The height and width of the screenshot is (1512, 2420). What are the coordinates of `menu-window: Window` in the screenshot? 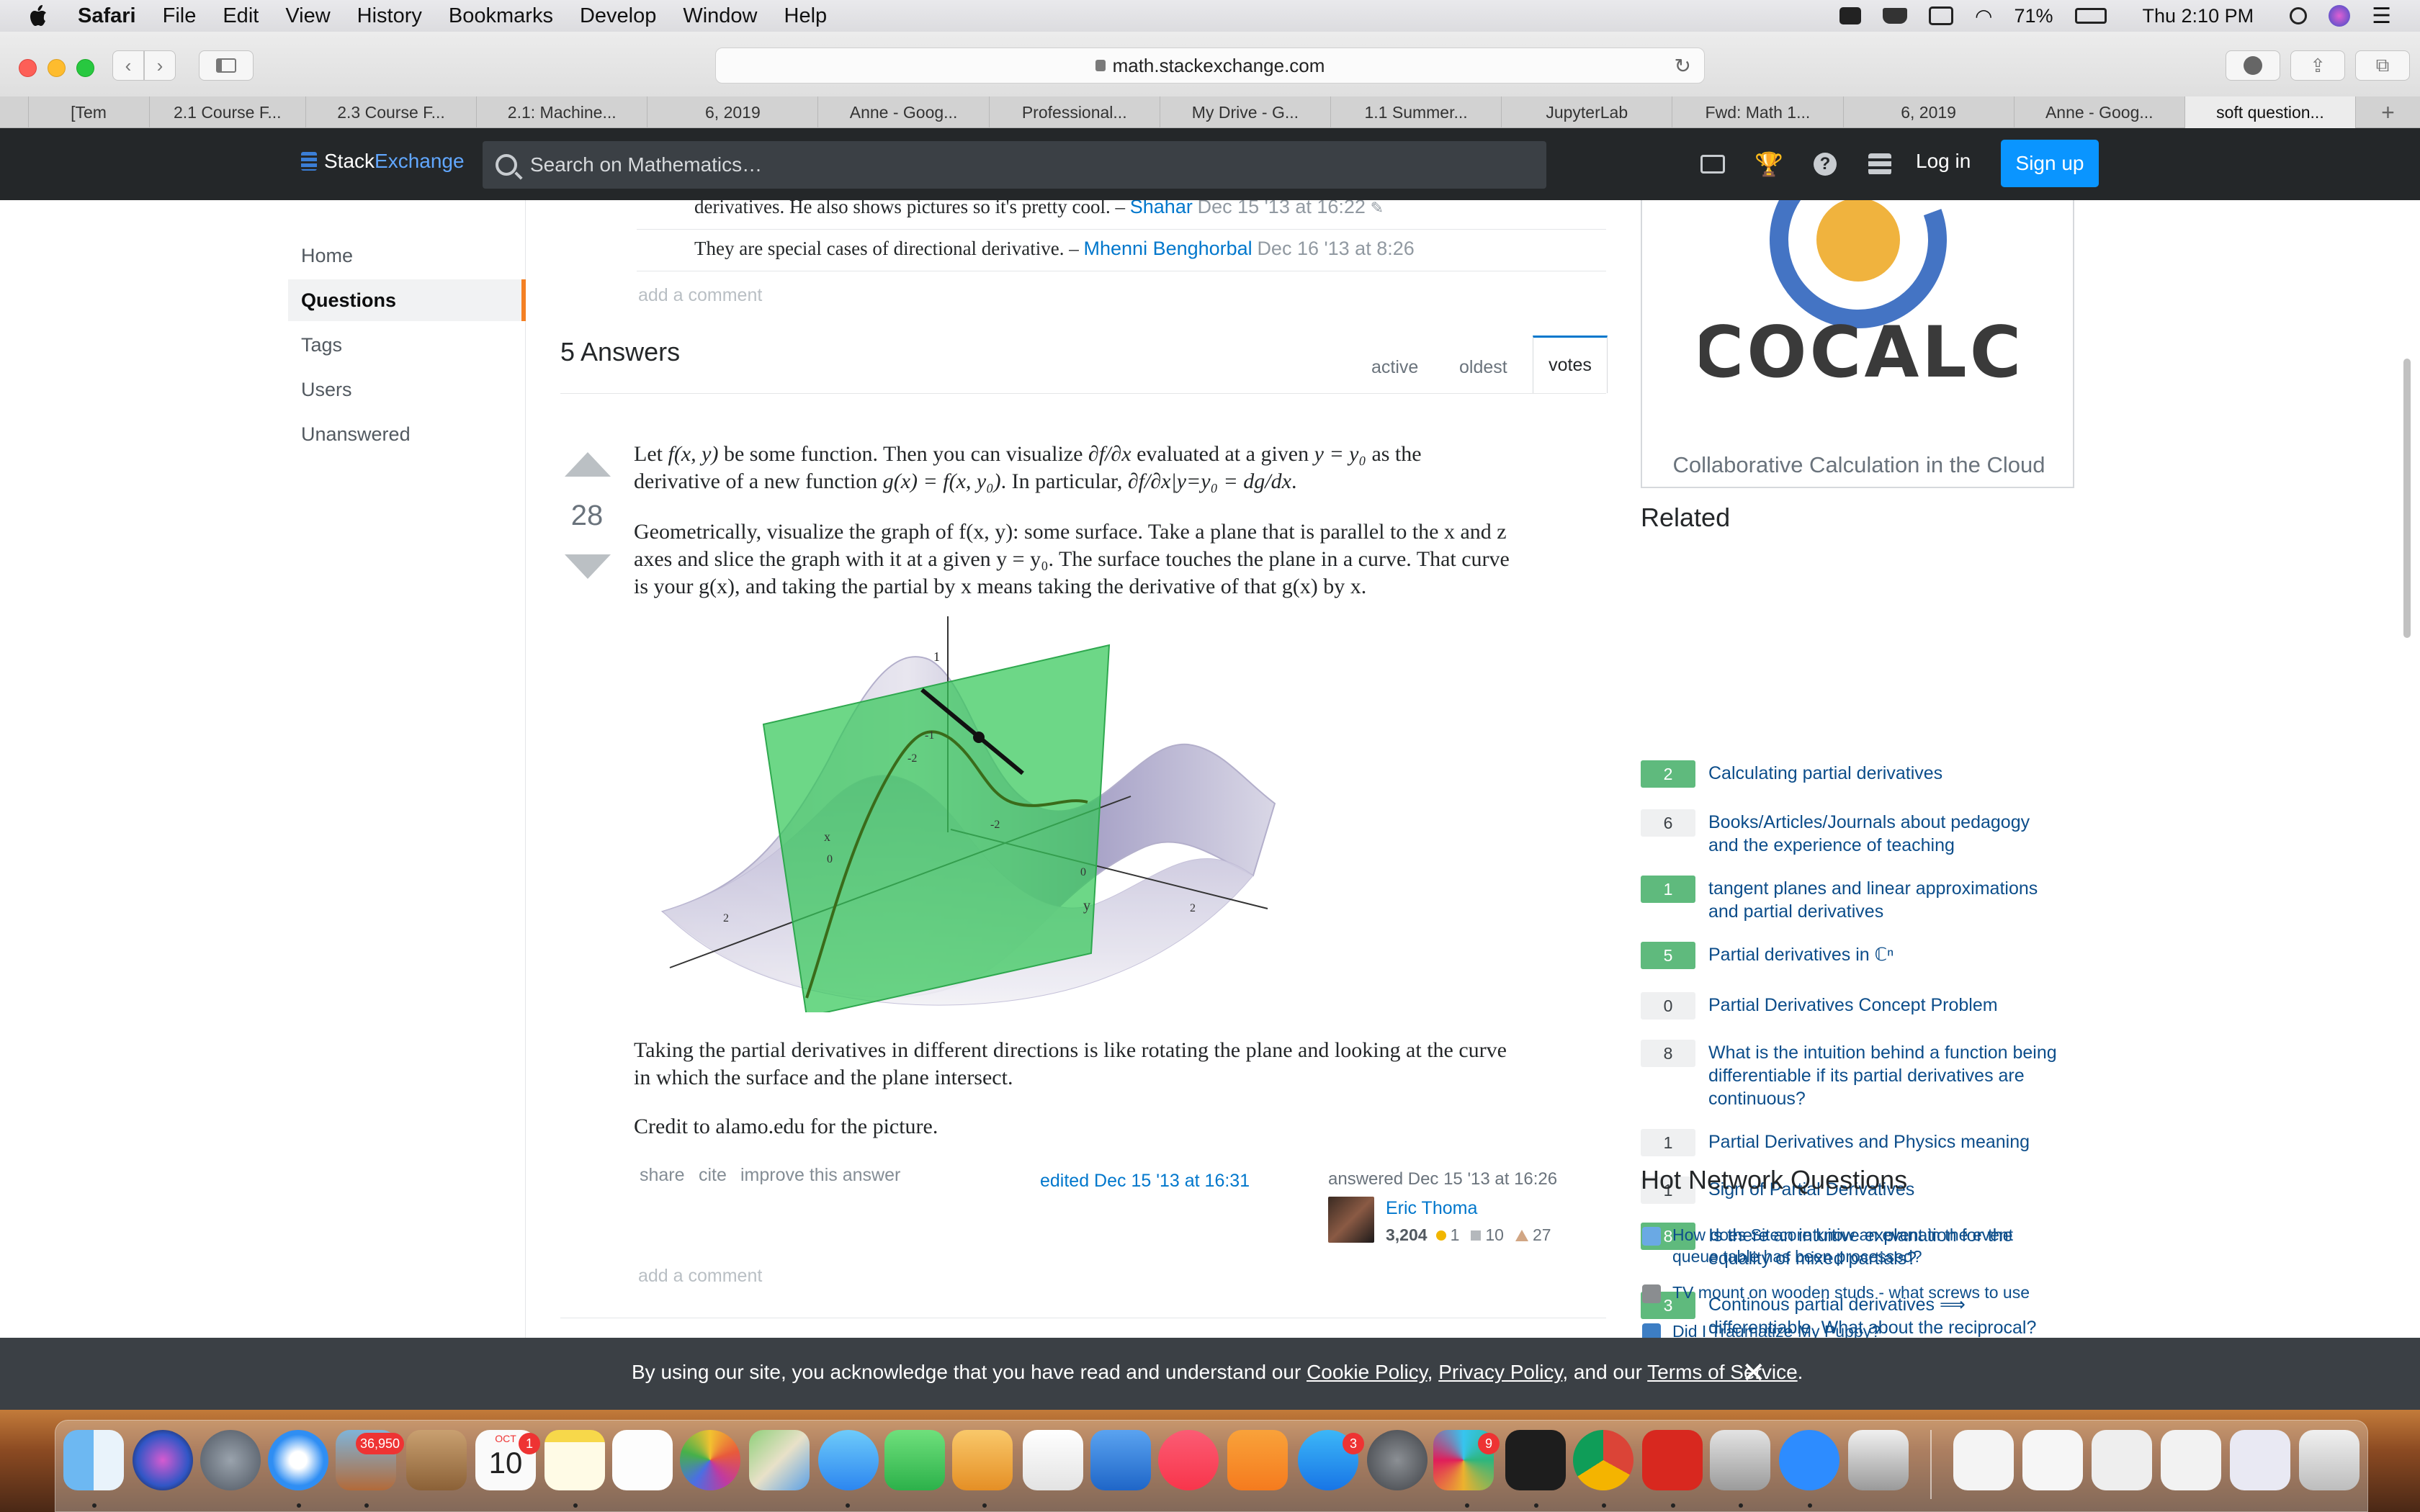 It's located at (720, 16).